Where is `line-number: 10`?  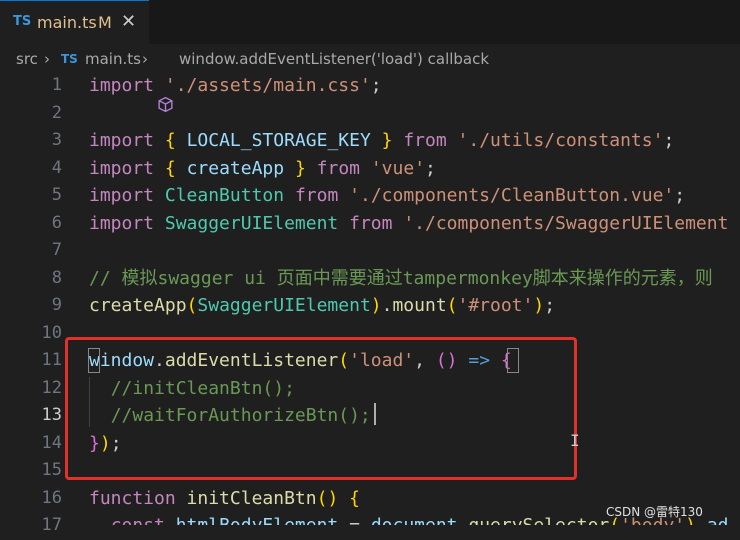
line-number: 10 is located at coordinates (51, 332).